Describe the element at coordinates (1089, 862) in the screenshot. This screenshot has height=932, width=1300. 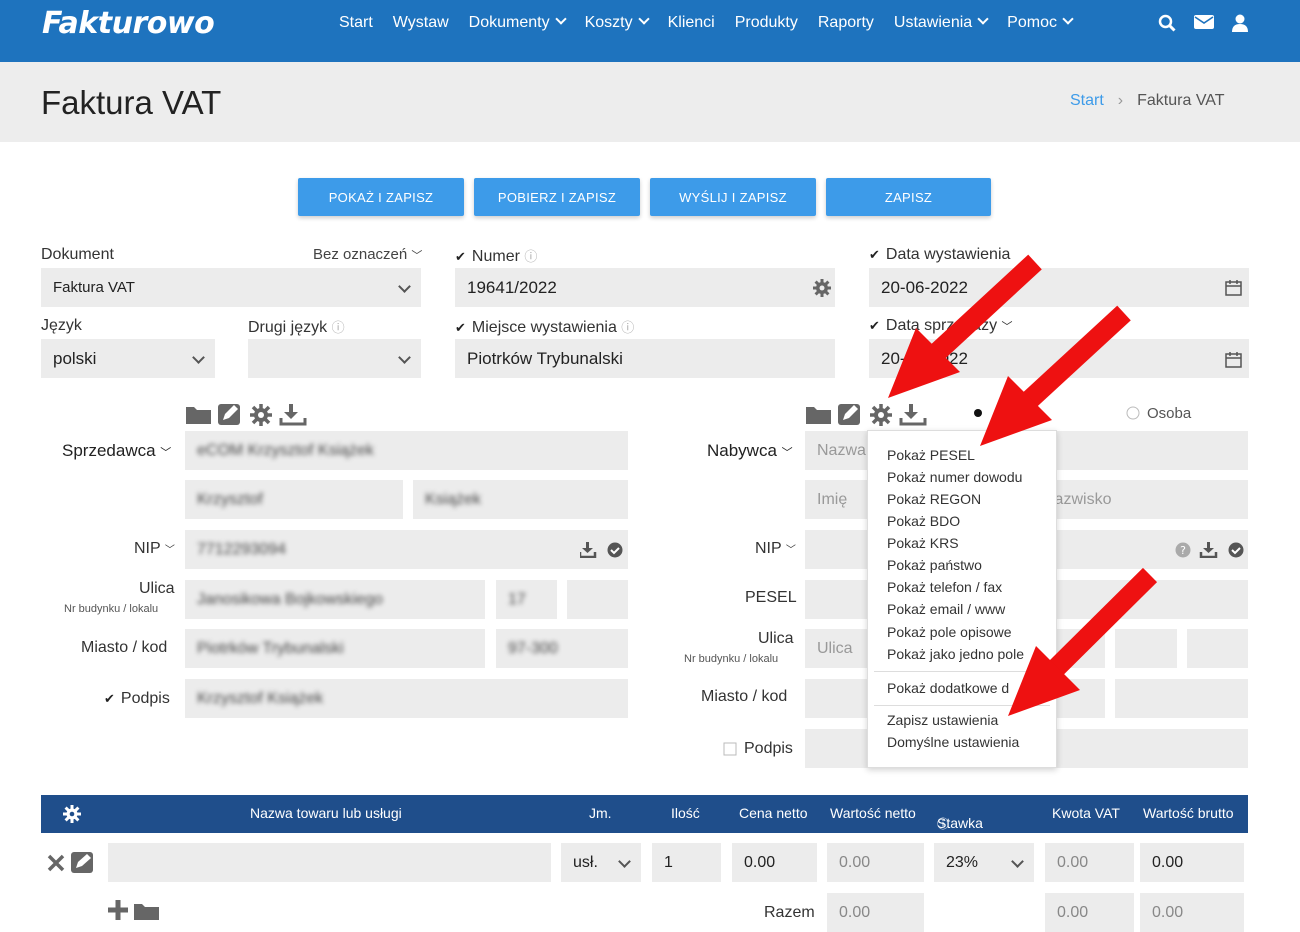
I see `item-vat-amount: 0.00` at that location.